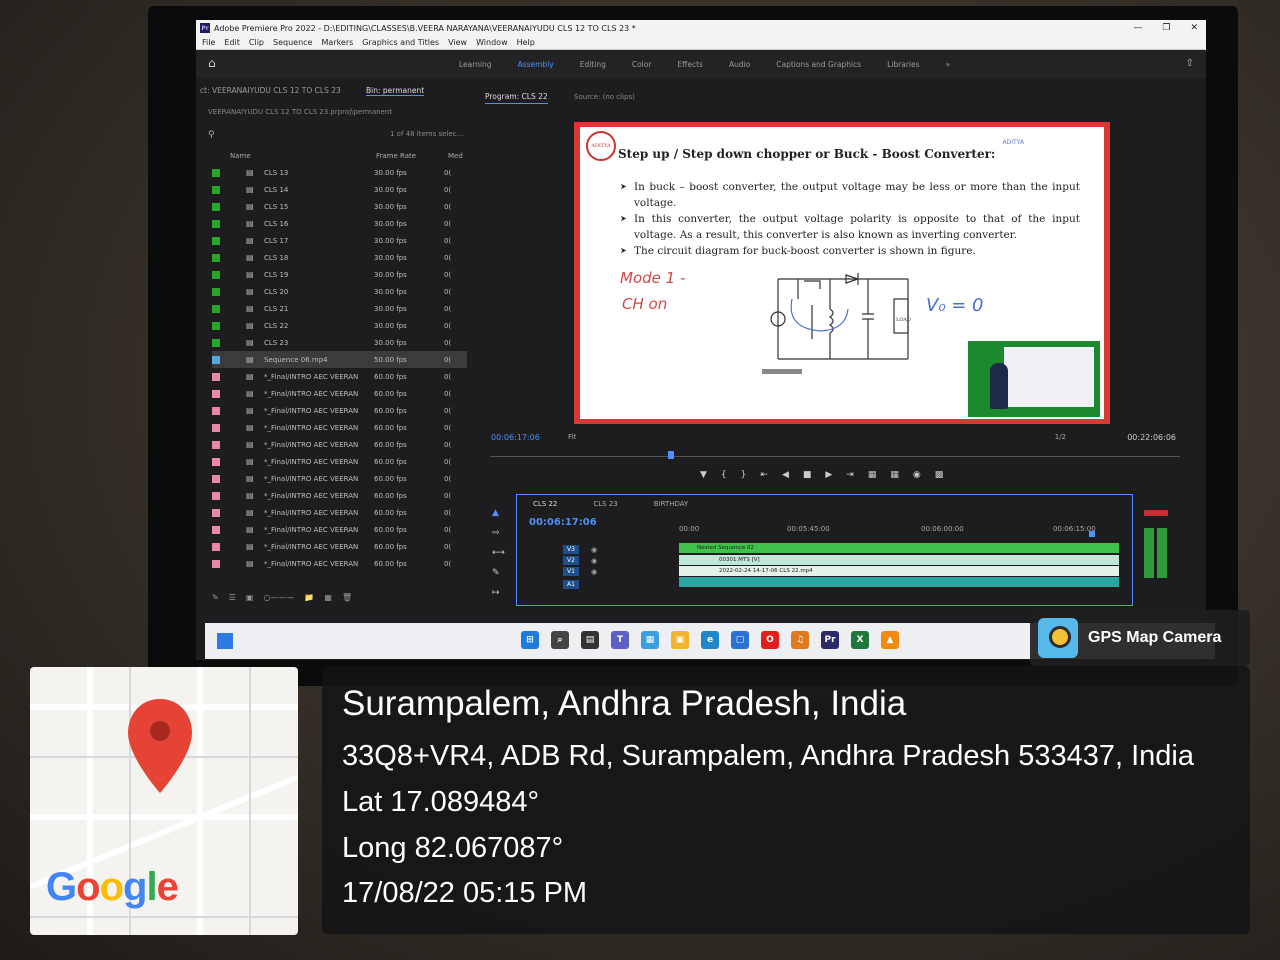  What do you see at coordinates (536, 64) in the screenshot?
I see `workspace-assembly: Assembly` at bounding box center [536, 64].